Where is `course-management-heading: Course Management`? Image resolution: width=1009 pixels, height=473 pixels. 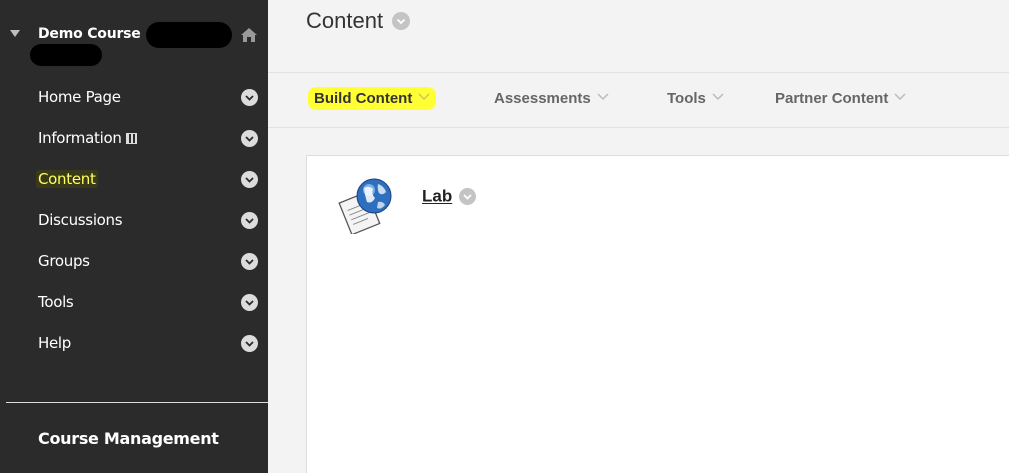 course-management-heading: Course Management is located at coordinates (128, 438).